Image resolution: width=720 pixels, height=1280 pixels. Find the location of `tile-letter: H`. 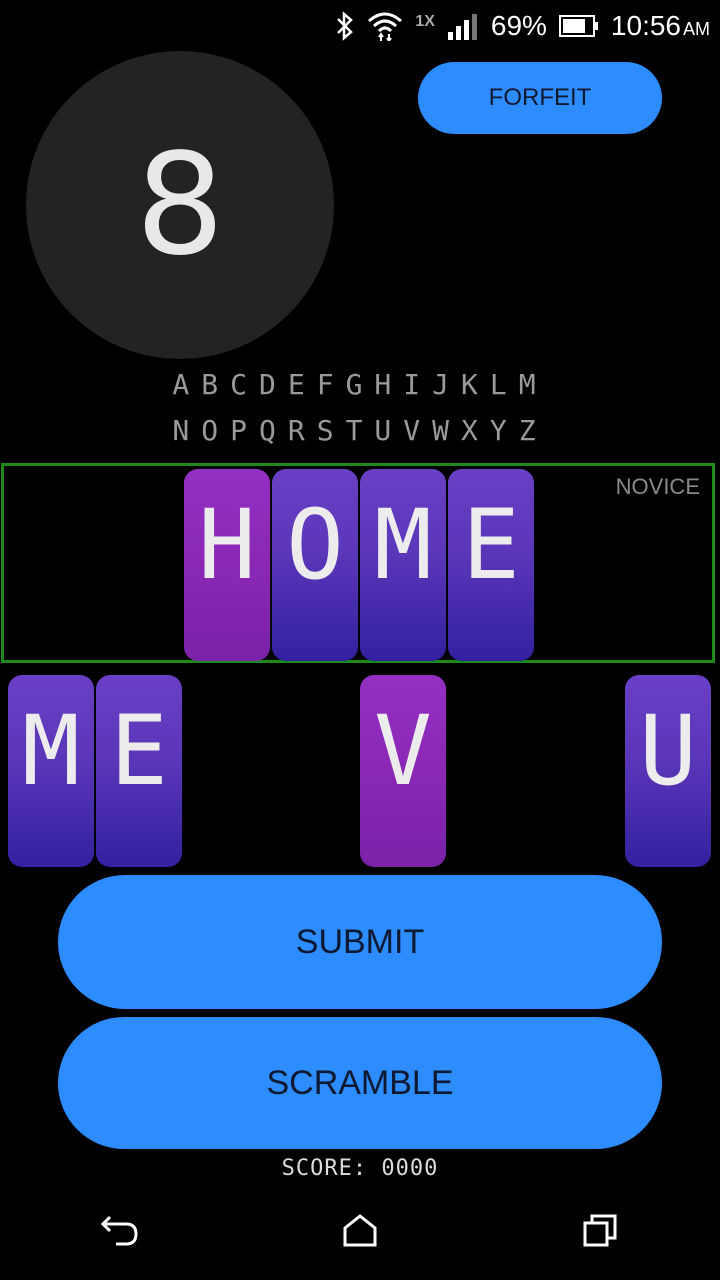

tile-letter: H is located at coordinates (227, 545).